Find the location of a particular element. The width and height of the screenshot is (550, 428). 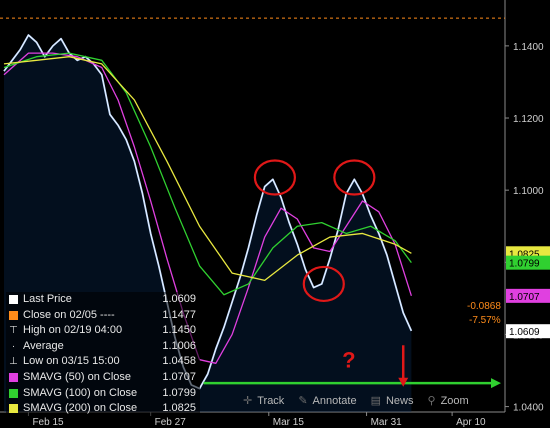

zoom-button: ⚲ Zoom is located at coordinates (448, 401).